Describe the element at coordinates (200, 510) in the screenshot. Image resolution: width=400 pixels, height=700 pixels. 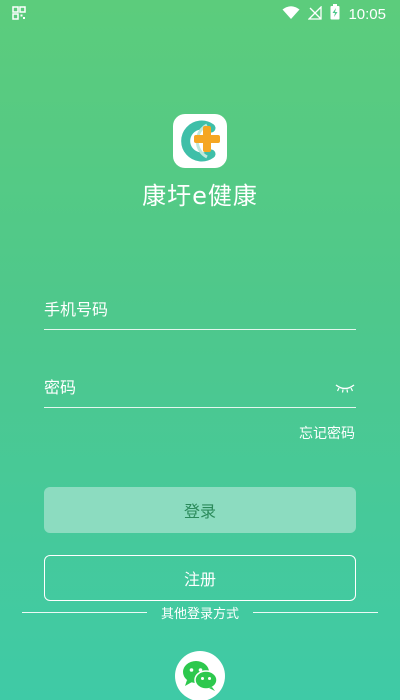
I see `login-button: 登录` at that location.